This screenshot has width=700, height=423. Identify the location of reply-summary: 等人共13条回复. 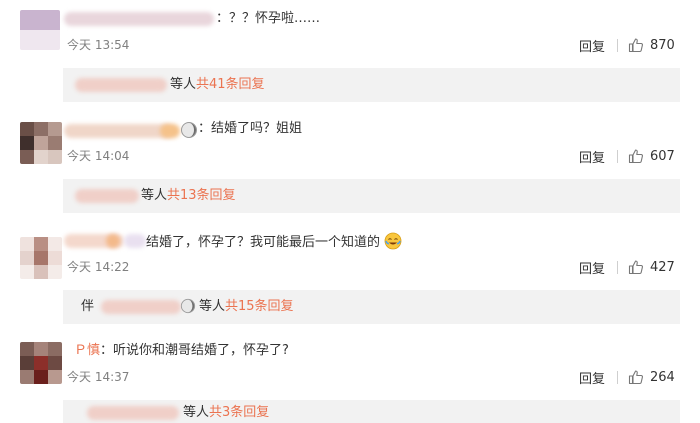
(188, 196).